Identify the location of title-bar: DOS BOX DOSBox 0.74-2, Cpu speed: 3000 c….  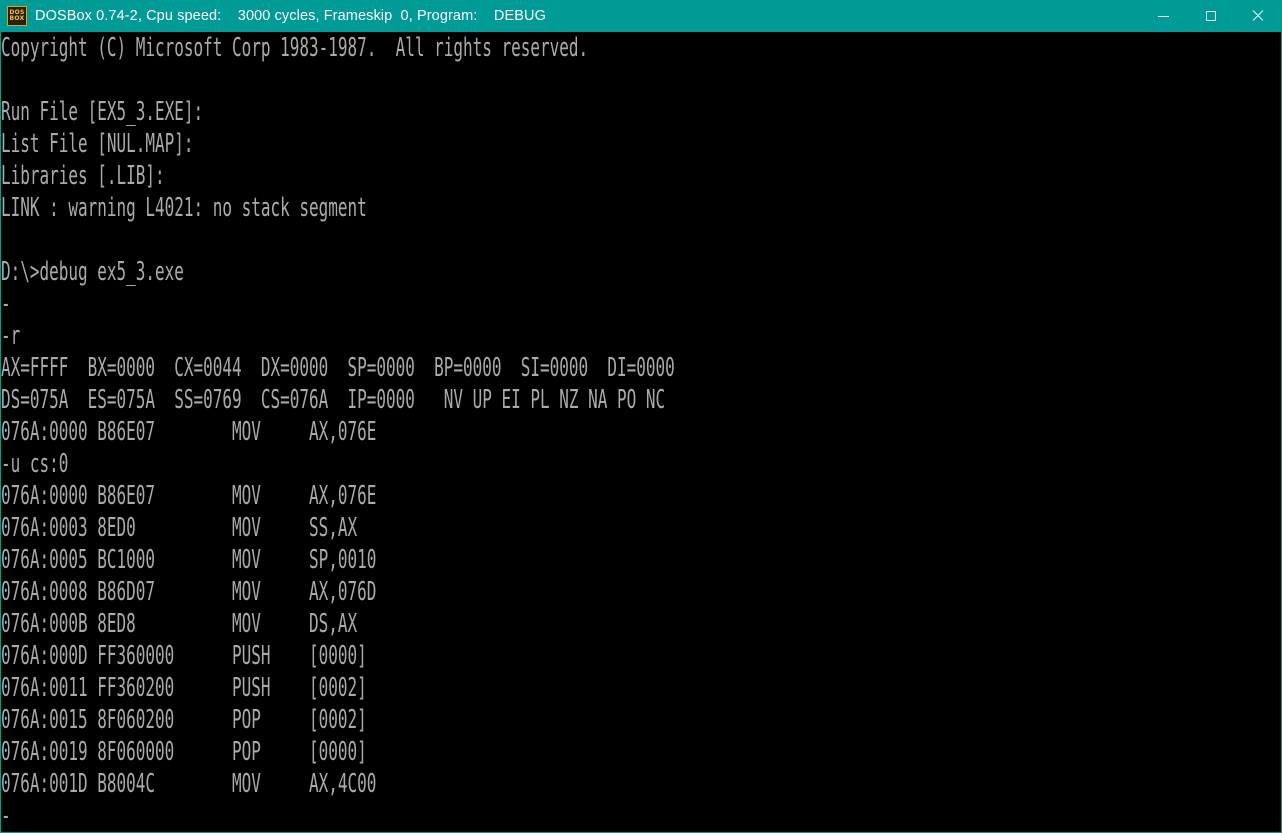
(641, 16).